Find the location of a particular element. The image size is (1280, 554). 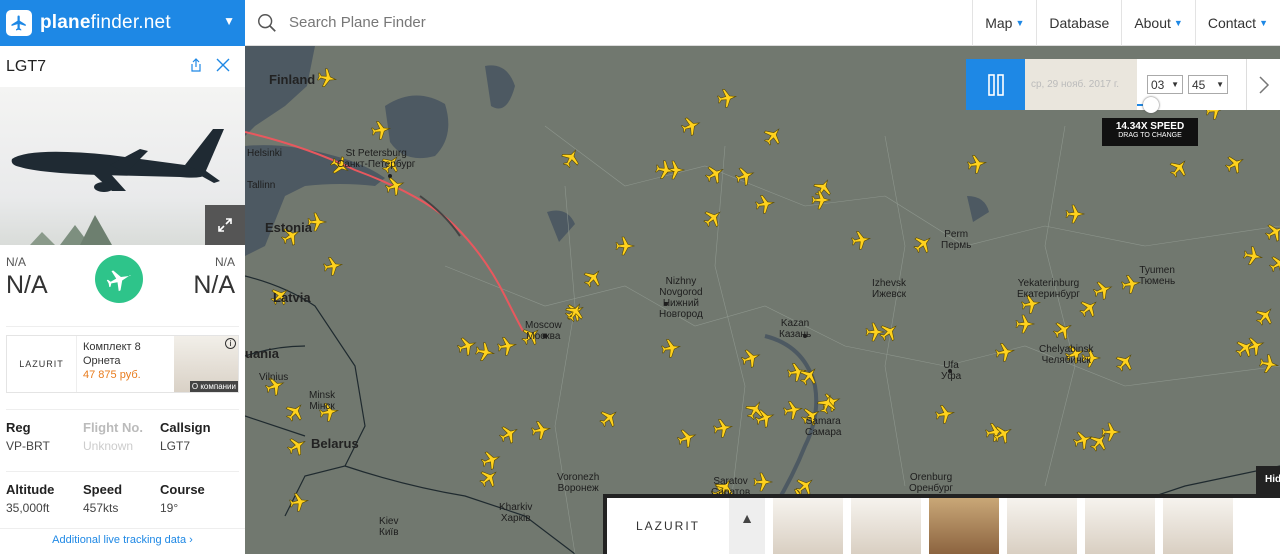

speed-value: 14.34X SPEED is located at coordinates (1150, 126).